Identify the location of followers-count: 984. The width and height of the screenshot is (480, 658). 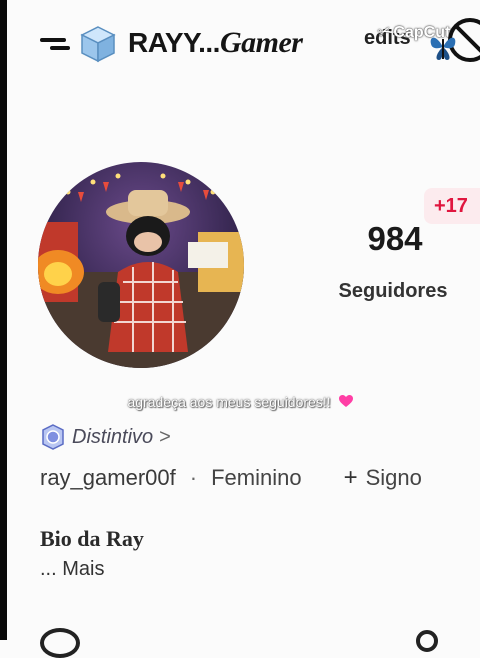
(395, 239).